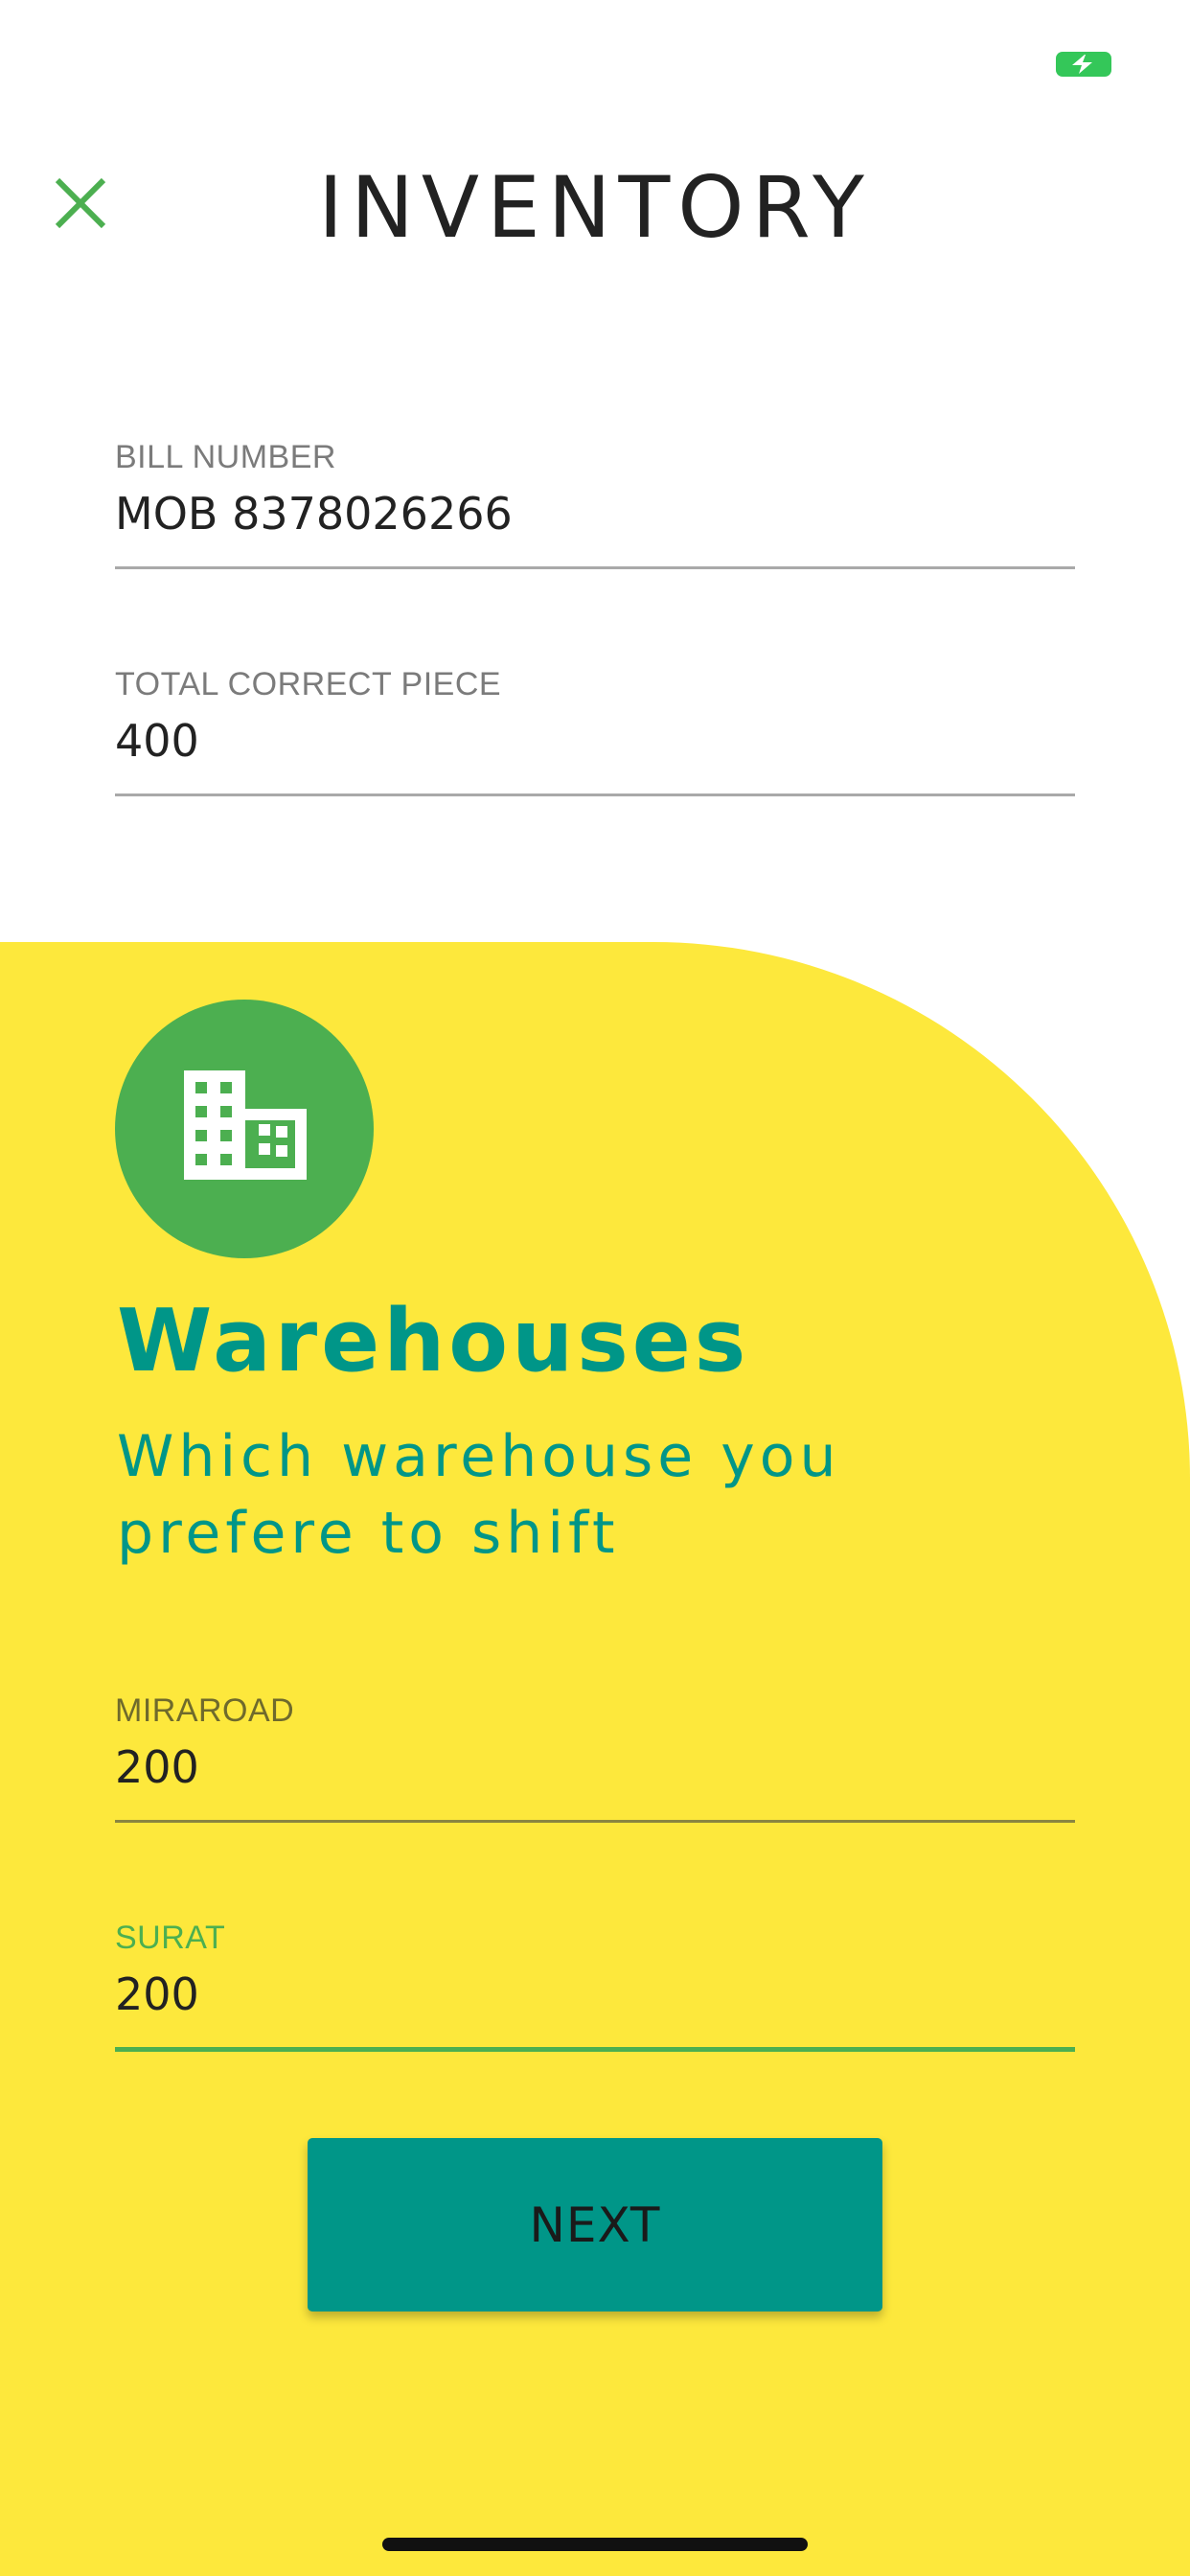 This screenshot has width=1190, height=2576. Describe the element at coordinates (595, 740) in the screenshot. I see `total-correct-piece-input` at that location.